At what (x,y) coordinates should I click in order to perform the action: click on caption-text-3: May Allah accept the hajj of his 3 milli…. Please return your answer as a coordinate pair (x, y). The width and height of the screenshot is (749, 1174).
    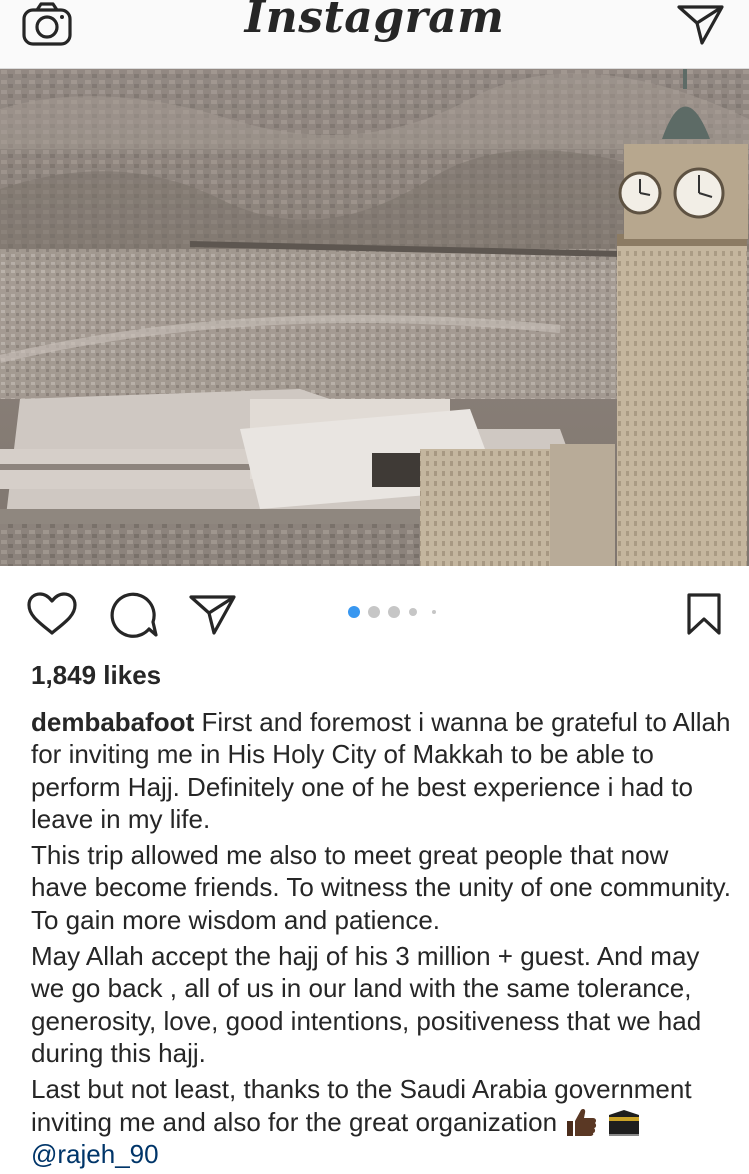
    Looking at the image, I should click on (366, 1004).